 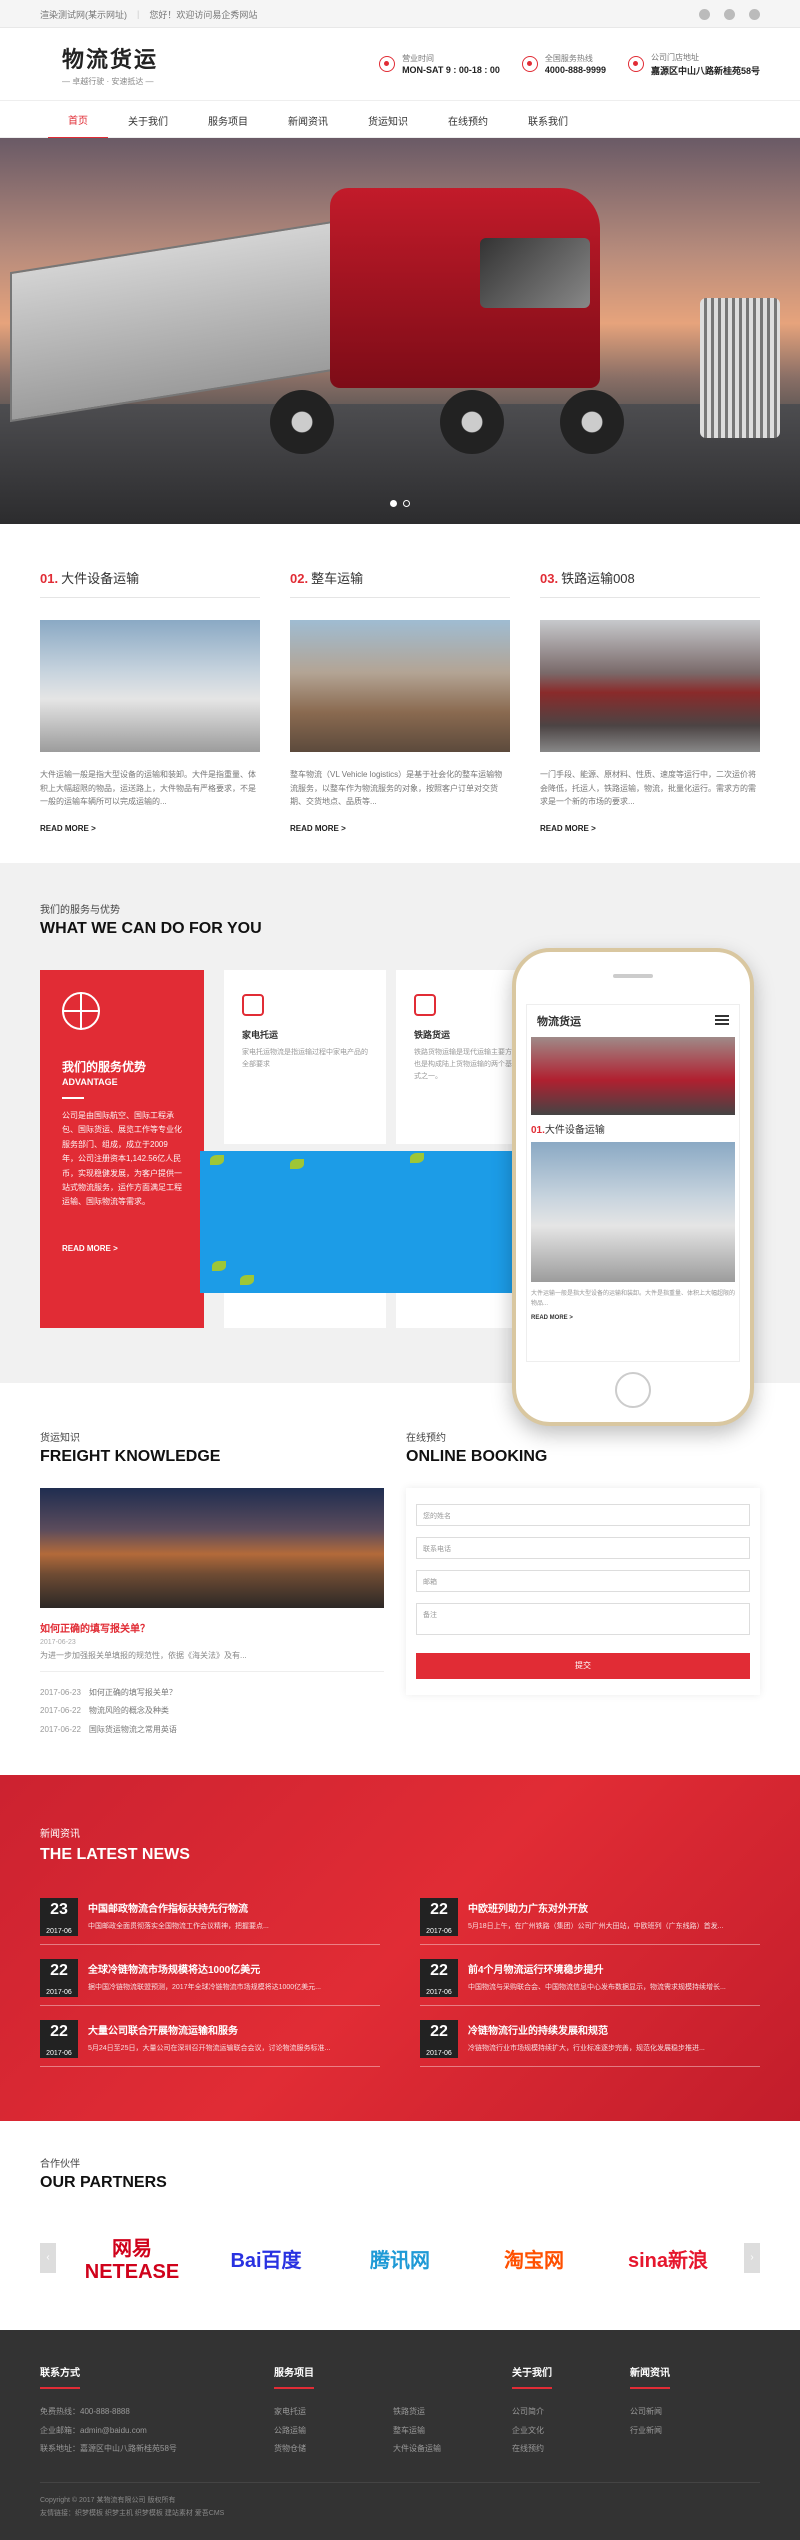 What do you see at coordinates (104, 1067) in the screenshot?
I see `advantage-title: 我们的服务优势` at bounding box center [104, 1067].